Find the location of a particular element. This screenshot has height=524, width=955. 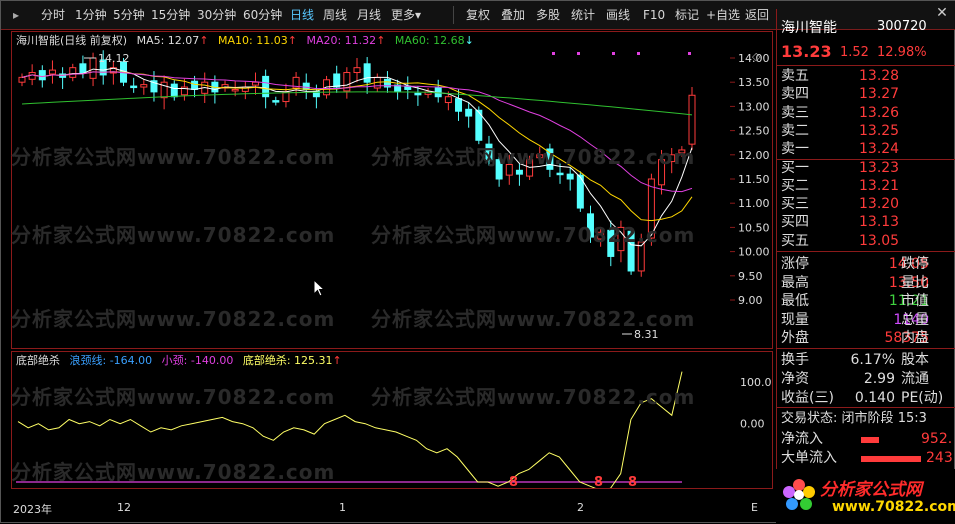

fundamental-label-right: PE(动) is located at coordinates (922, 398).